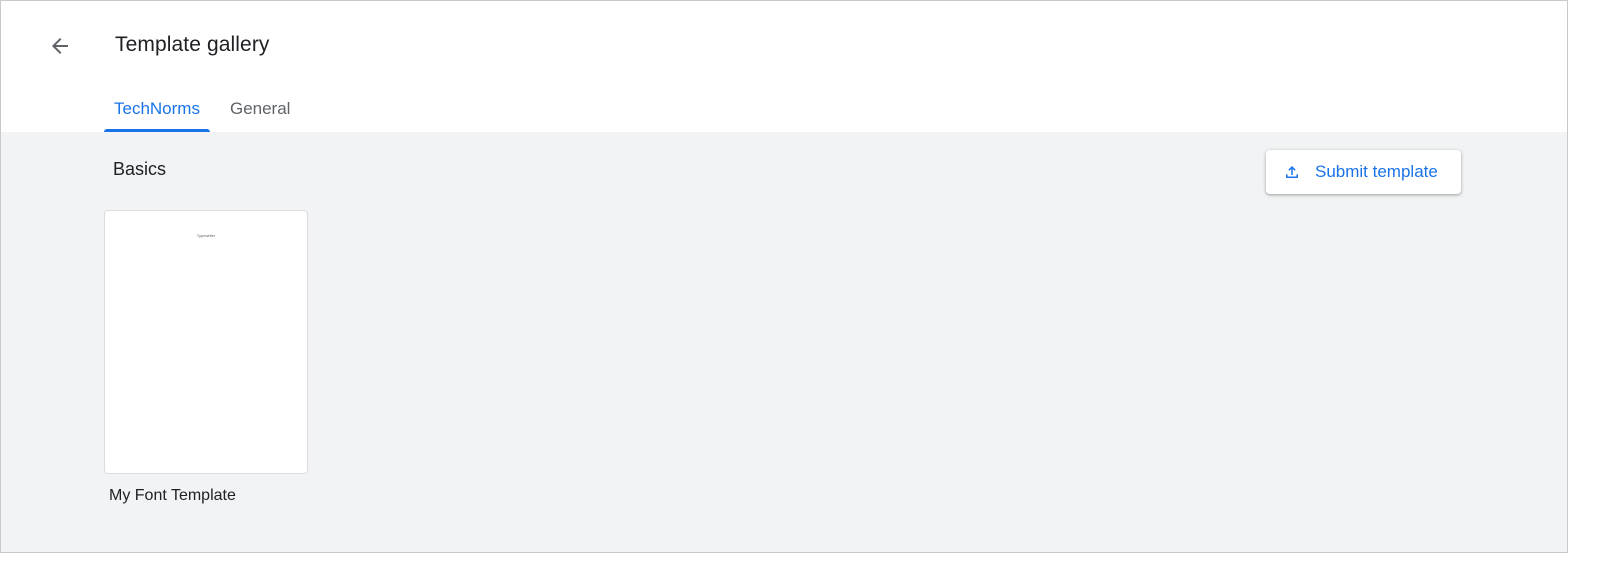  I want to click on arrow-left-icon, so click(60, 46).